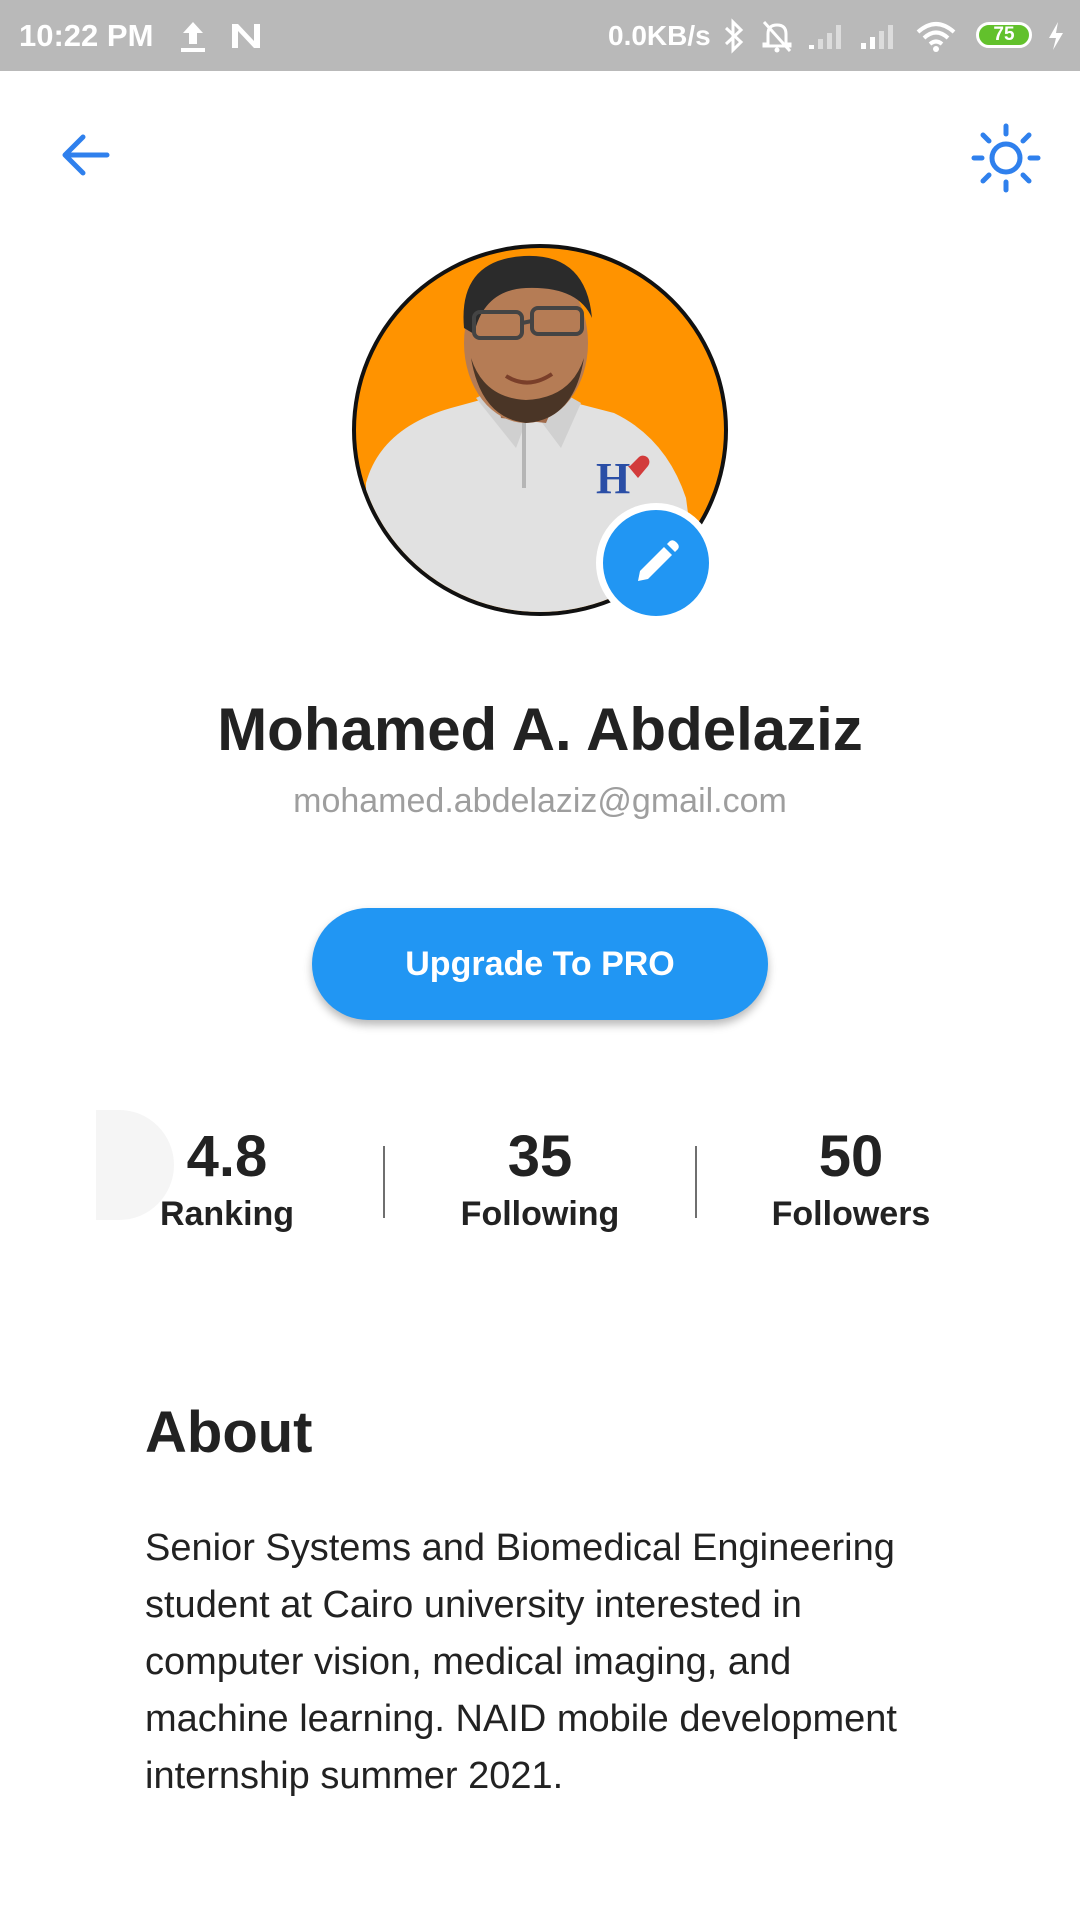 The width and height of the screenshot is (1080, 1920). What do you see at coordinates (777, 35) in the screenshot?
I see `mute-bell-icon` at bounding box center [777, 35].